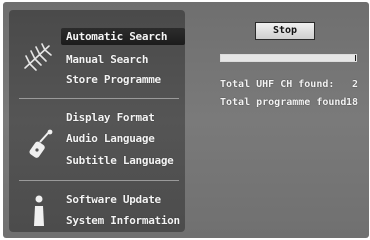  I want to click on search-progress-bar, so click(288, 58).